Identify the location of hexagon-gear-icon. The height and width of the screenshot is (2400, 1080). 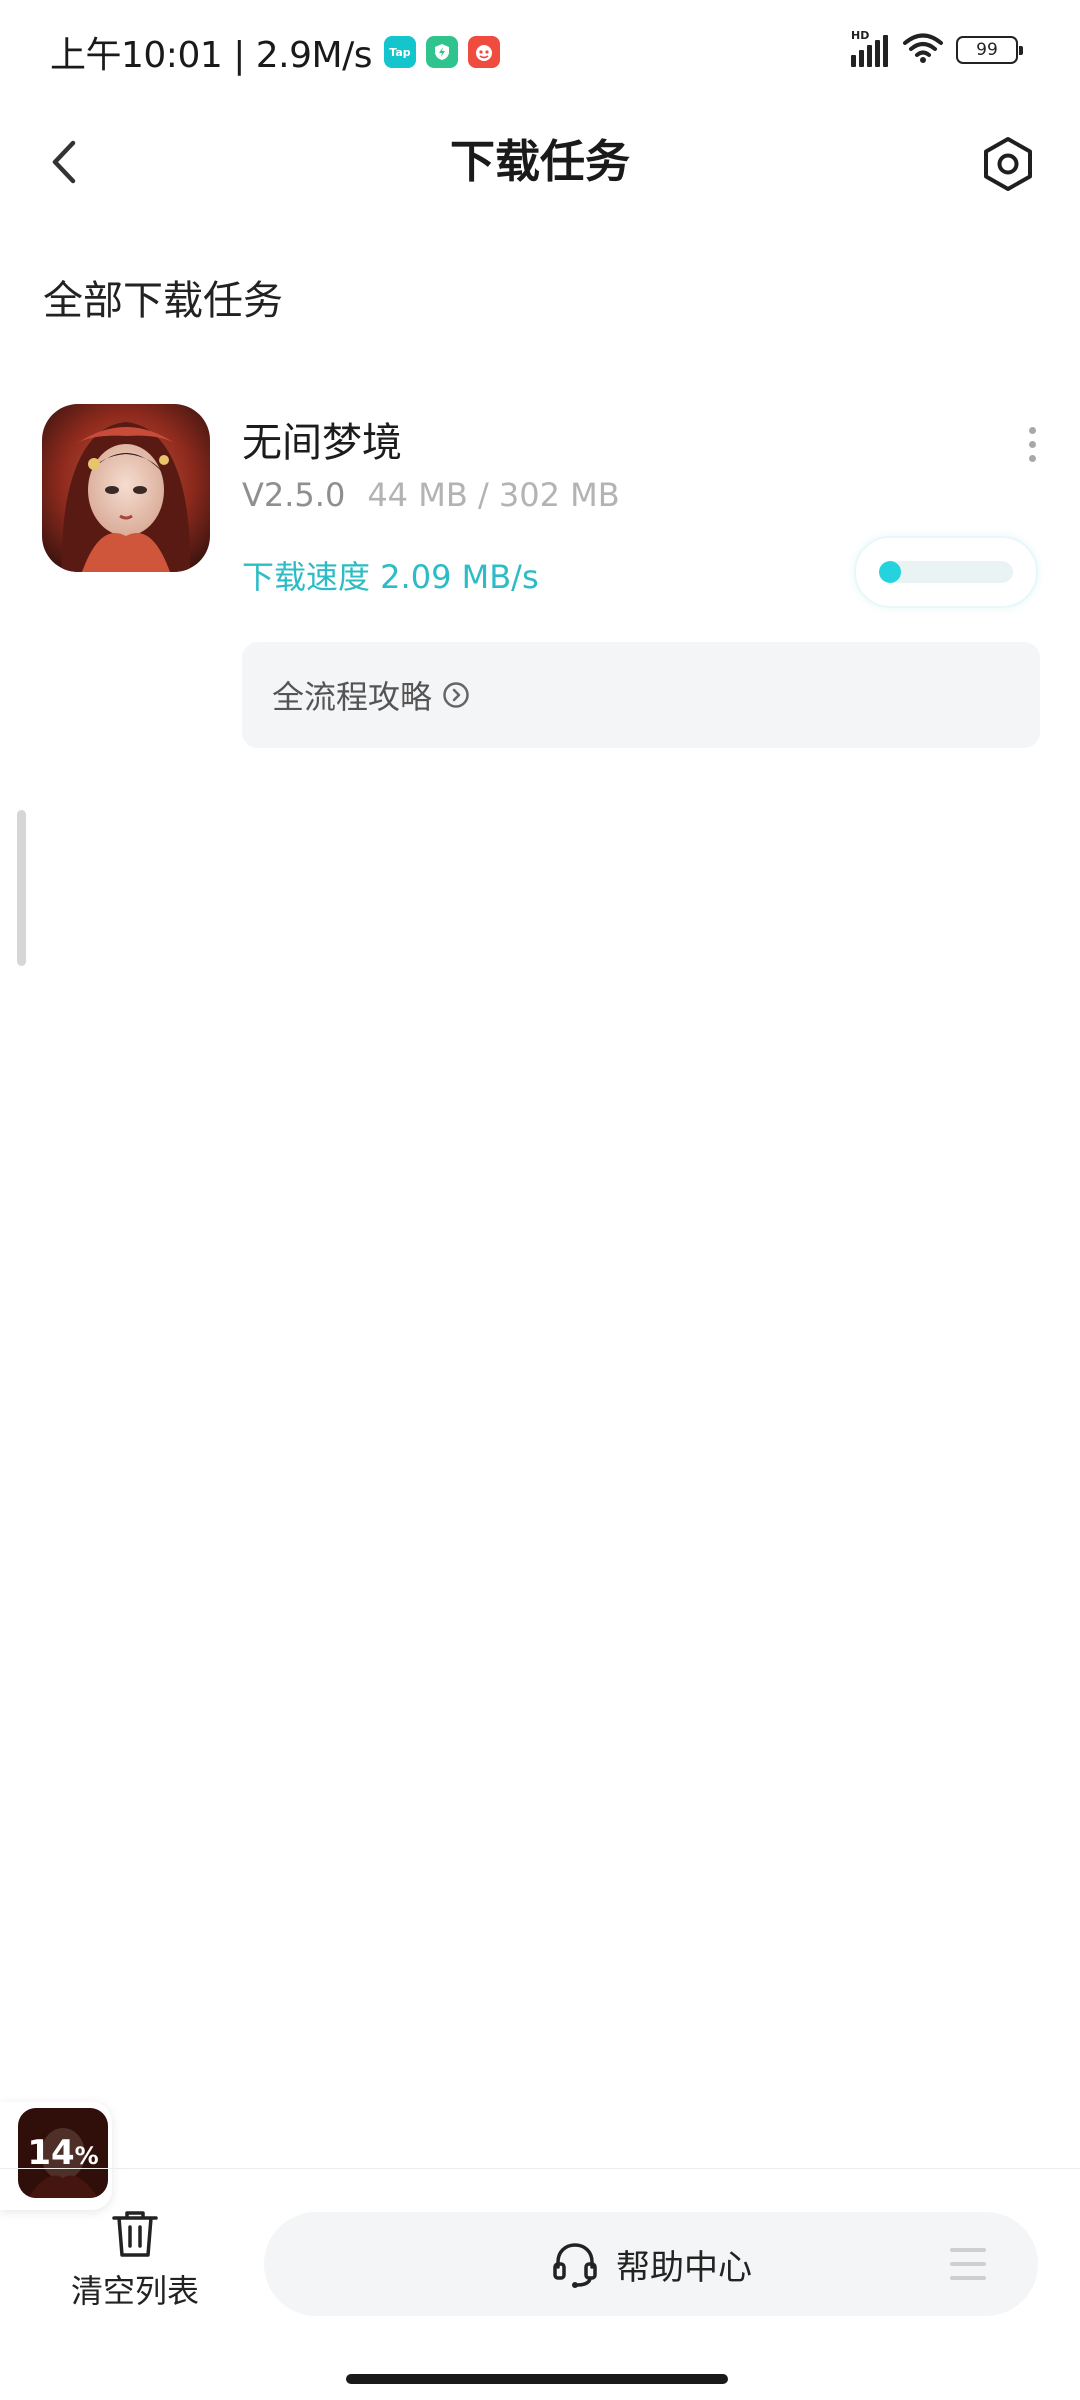
(1008, 164).